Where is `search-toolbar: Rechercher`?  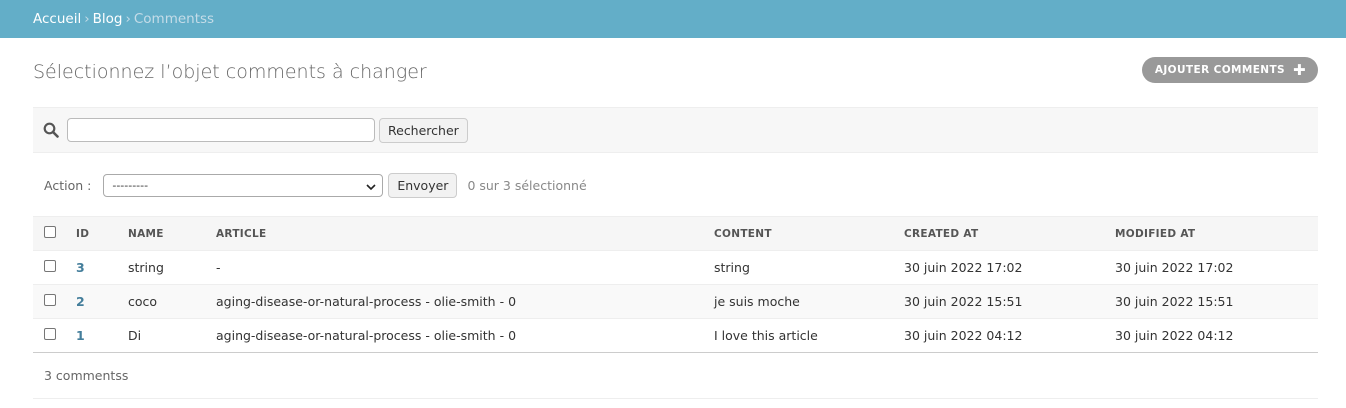 search-toolbar: Rechercher is located at coordinates (675, 130).